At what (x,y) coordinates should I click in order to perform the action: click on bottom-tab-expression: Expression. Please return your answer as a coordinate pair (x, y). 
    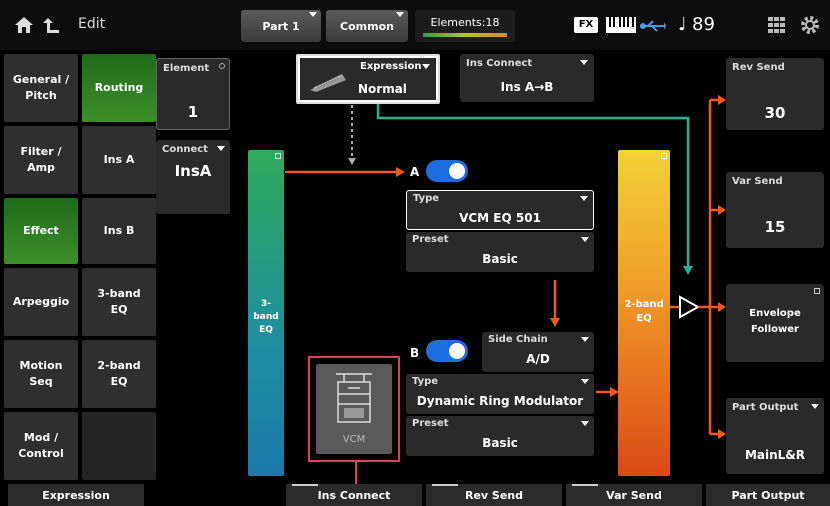
    Looking at the image, I should click on (76, 495).